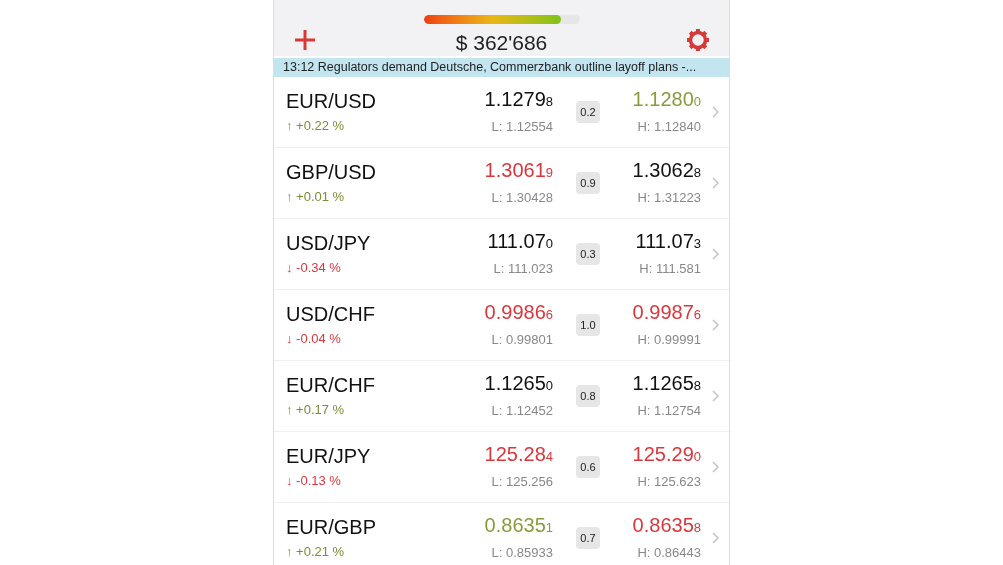 Image resolution: width=1003 pixels, height=565 pixels. Describe the element at coordinates (669, 482) in the screenshot. I see `high-price: H: 125.623` at that location.